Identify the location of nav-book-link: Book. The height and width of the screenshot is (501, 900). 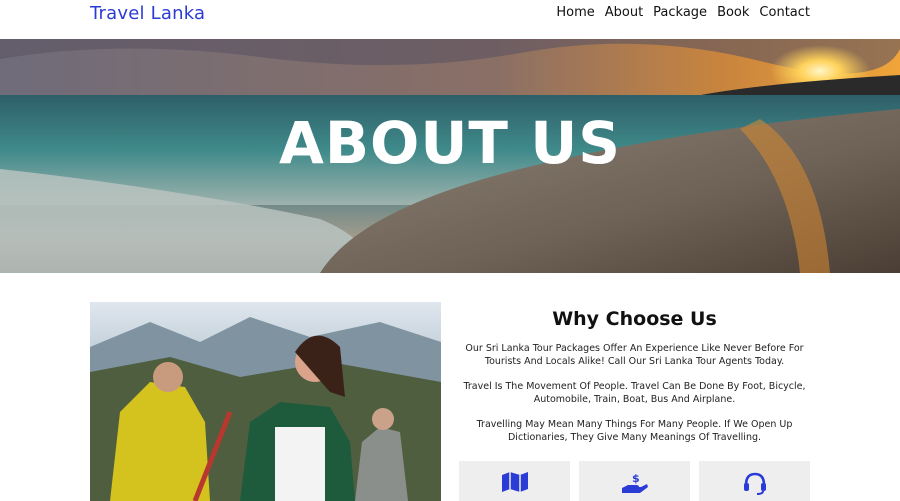
(733, 12).